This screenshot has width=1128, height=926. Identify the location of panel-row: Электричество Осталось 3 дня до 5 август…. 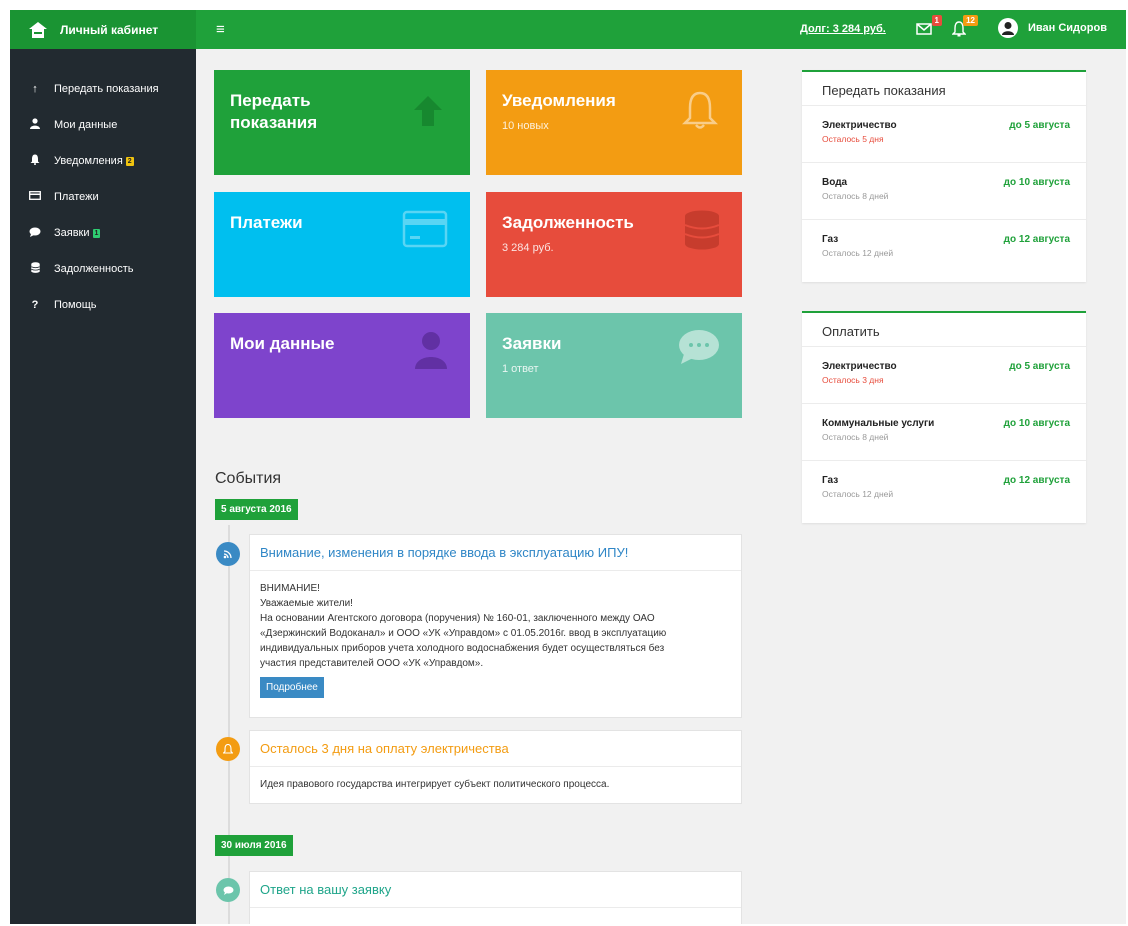
(944, 375).